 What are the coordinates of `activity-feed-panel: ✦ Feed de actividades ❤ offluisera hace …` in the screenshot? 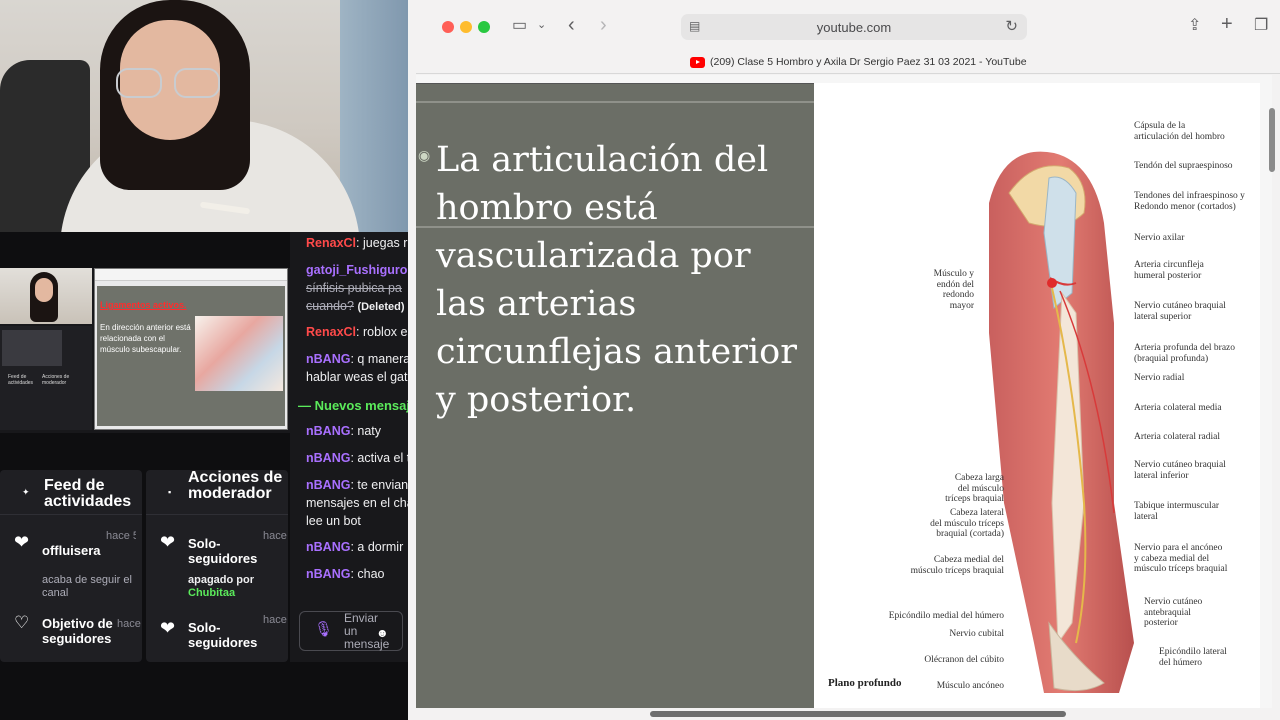 It's located at (71, 566).